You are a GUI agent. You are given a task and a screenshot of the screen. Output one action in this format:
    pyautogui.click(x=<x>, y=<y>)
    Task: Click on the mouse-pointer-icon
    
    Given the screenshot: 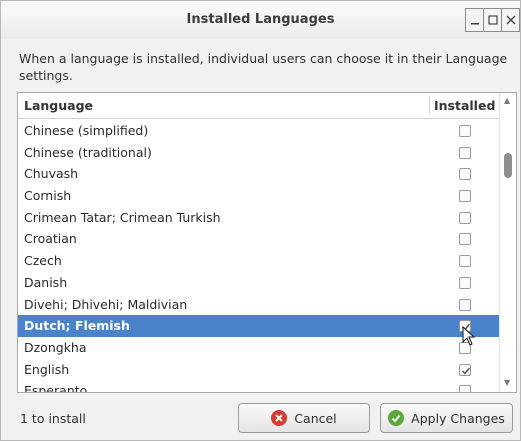 What is the action you would take?
    pyautogui.click(x=469, y=336)
    